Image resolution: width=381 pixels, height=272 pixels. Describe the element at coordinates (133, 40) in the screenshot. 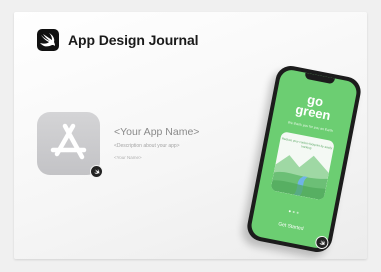

I see `brand-title: App Design Journal` at that location.